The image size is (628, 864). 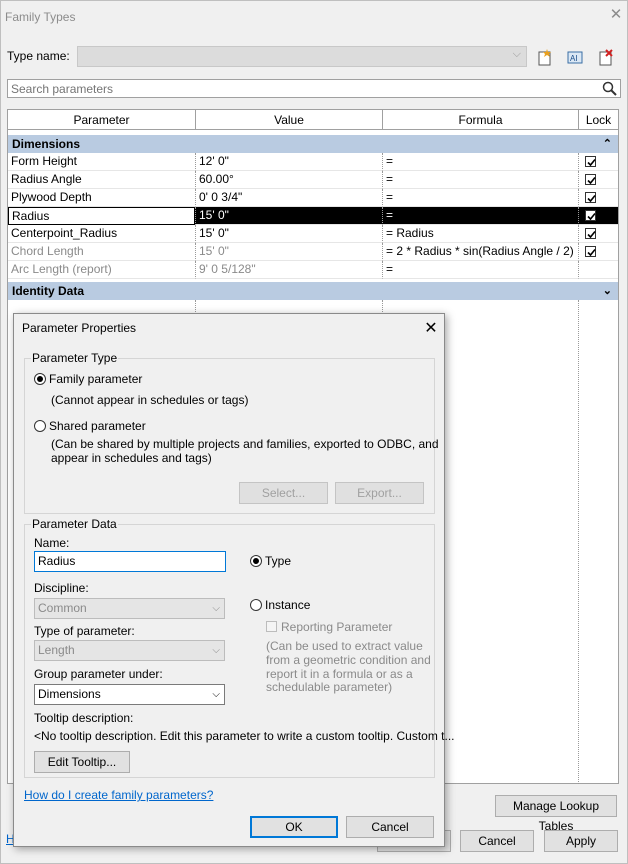 I want to click on reporting-note: from a geometric condition and, so click(x=348, y=660).